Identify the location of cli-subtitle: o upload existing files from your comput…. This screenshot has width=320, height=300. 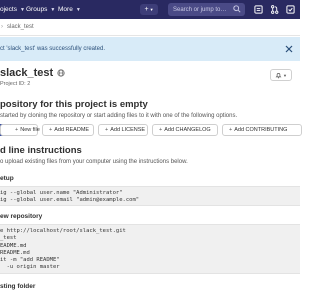
(94, 162).